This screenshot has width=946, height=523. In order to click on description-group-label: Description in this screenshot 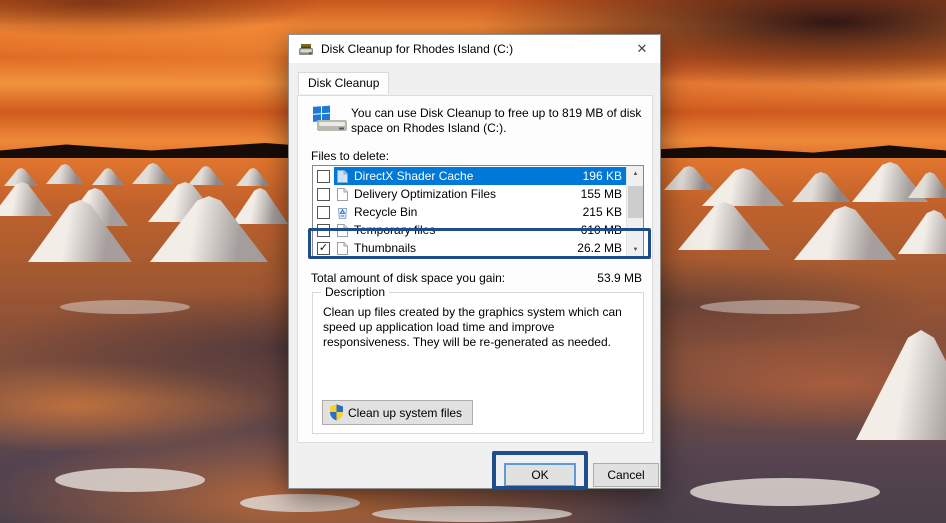, I will do `click(355, 292)`.